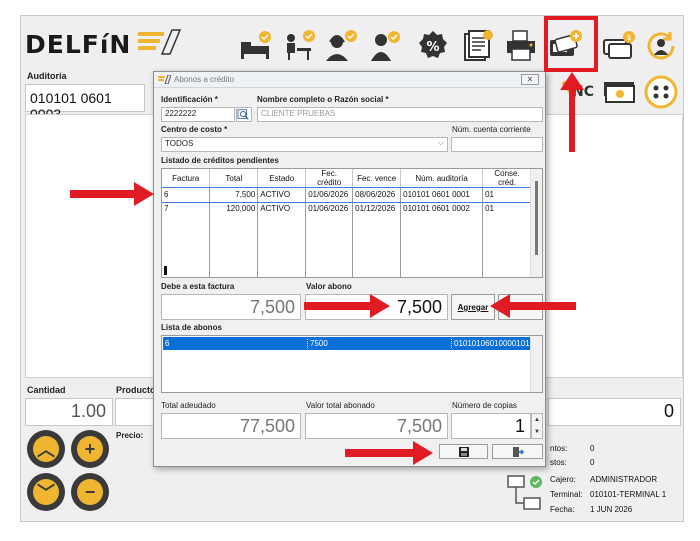  What do you see at coordinates (572, 112) in the screenshot?
I see `red-arrow-up-icon` at bounding box center [572, 112].